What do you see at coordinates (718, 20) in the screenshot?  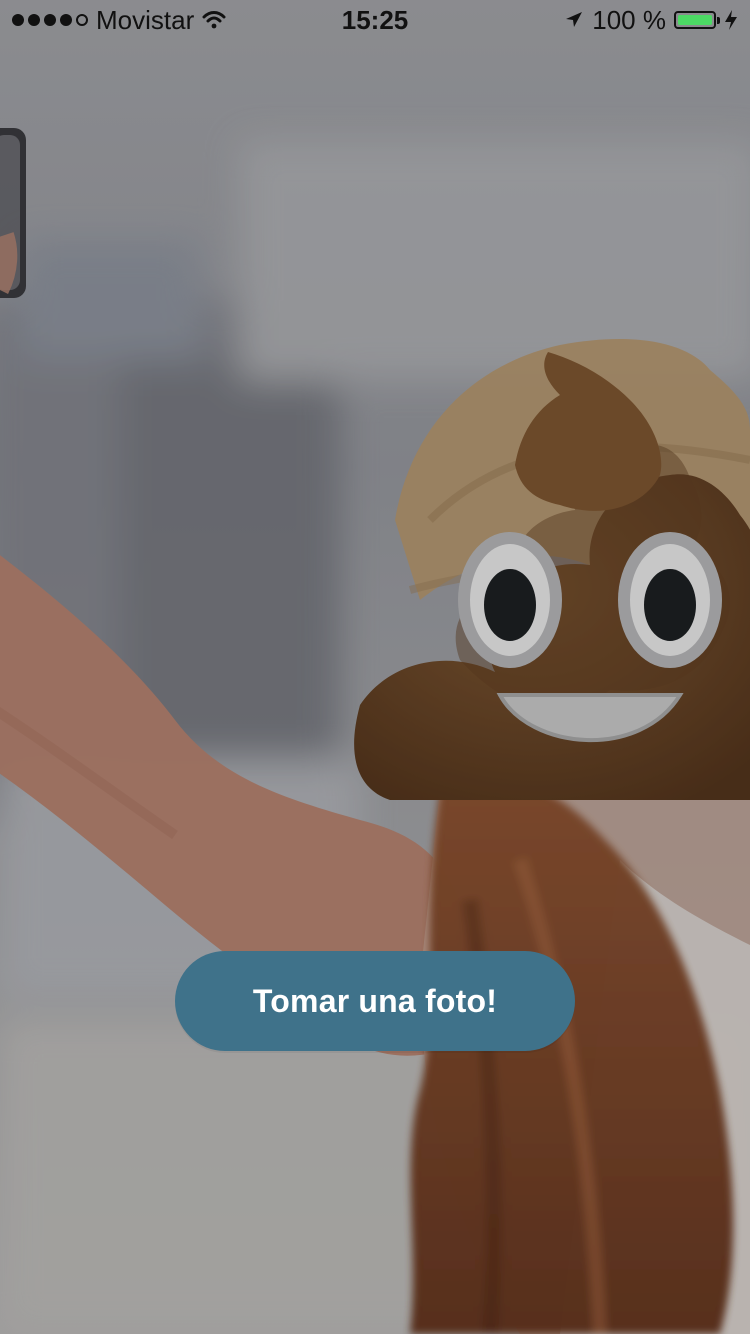 I see `battery-cap` at bounding box center [718, 20].